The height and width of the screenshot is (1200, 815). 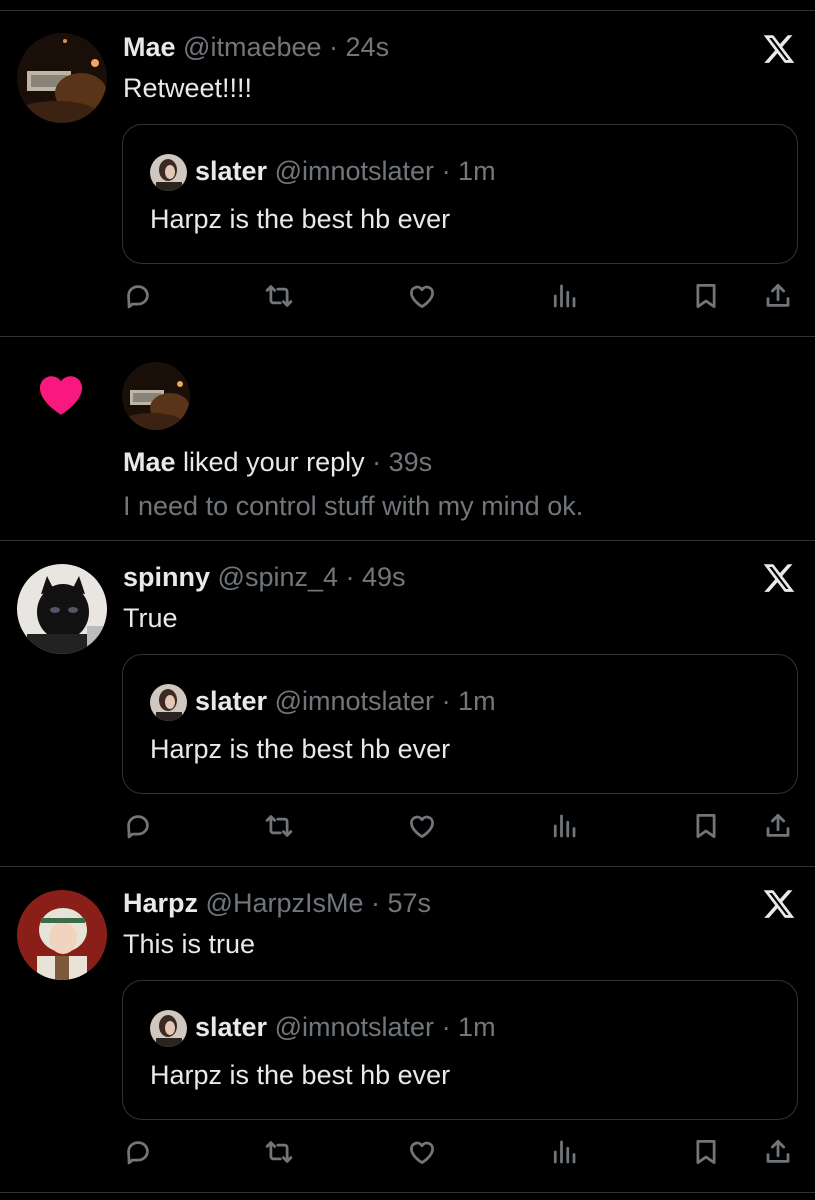 What do you see at coordinates (274, 462) in the screenshot?
I see `notification-action: liked your reply` at bounding box center [274, 462].